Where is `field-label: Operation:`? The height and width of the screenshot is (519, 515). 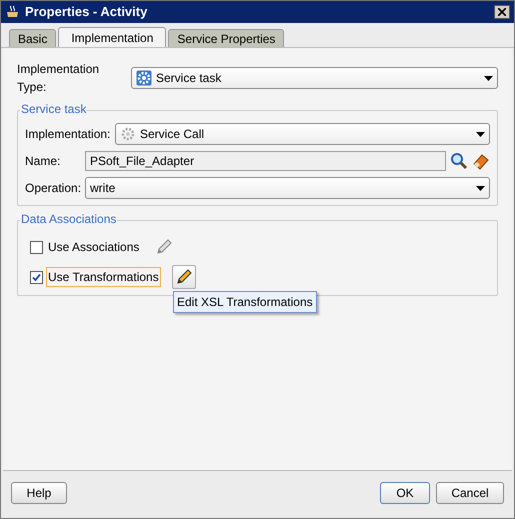
field-label: Operation: is located at coordinates (53, 188).